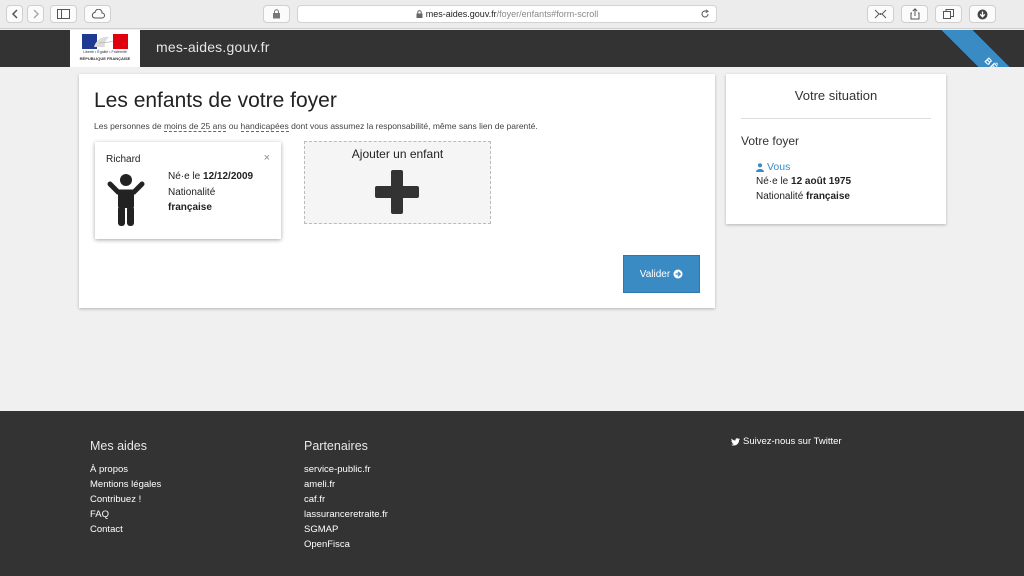 Image resolution: width=1024 pixels, height=576 pixels. What do you see at coordinates (836, 118) in the screenshot?
I see `divider` at bounding box center [836, 118].